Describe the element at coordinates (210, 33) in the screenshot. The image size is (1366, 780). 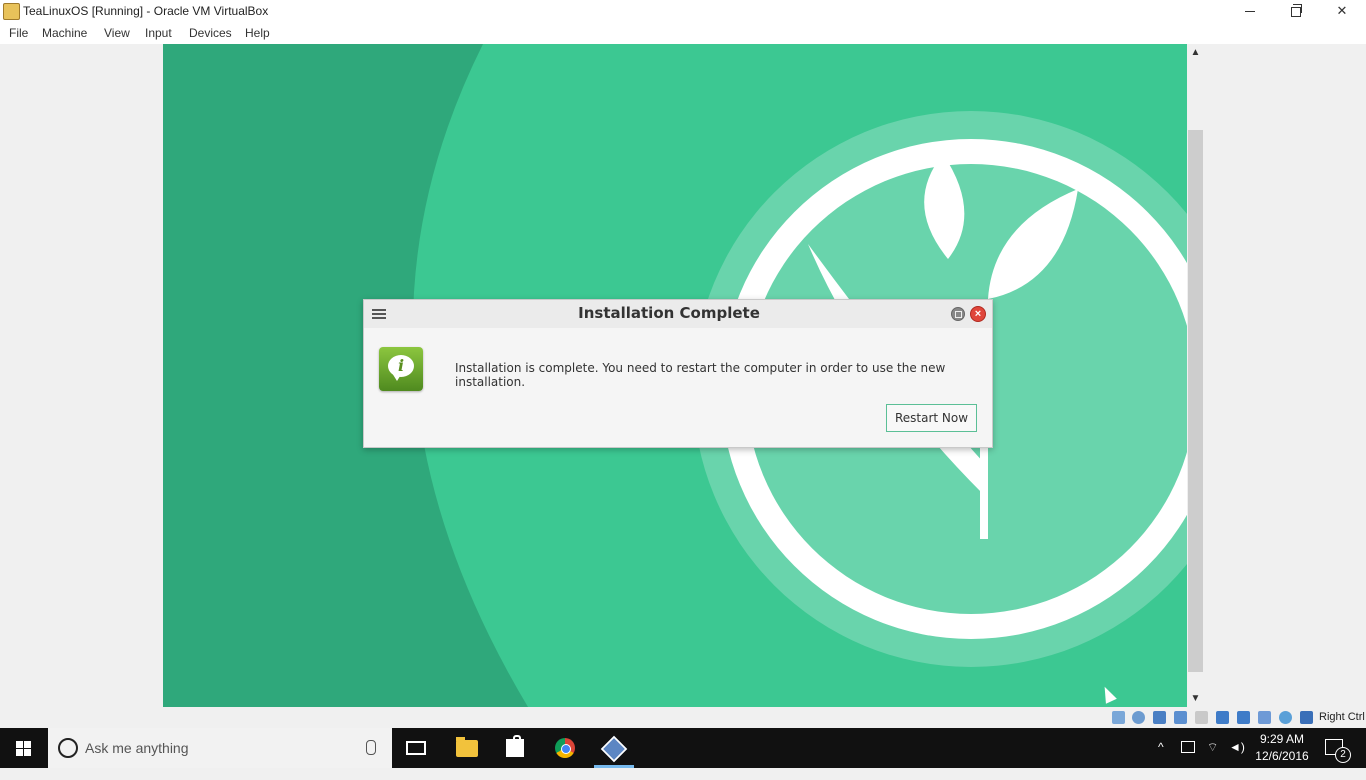
I see `menu-devices: Devices` at that location.